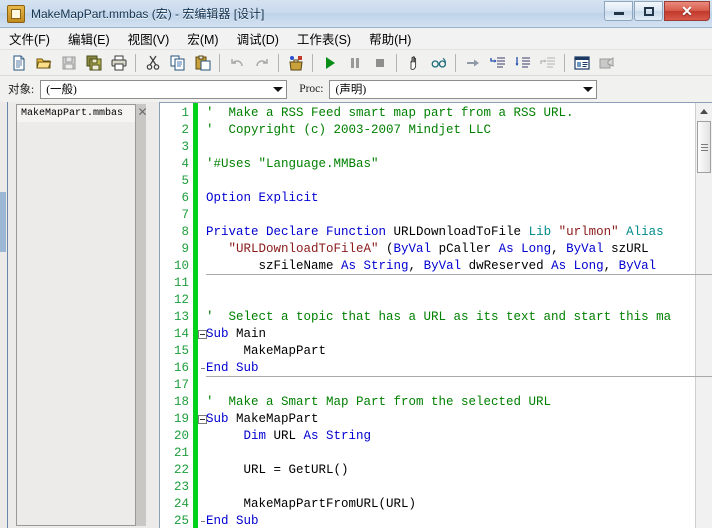 The width and height of the screenshot is (712, 528). Describe the element at coordinates (164, 89) in the screenshot. I see `object-combo: (一般)` at that location.